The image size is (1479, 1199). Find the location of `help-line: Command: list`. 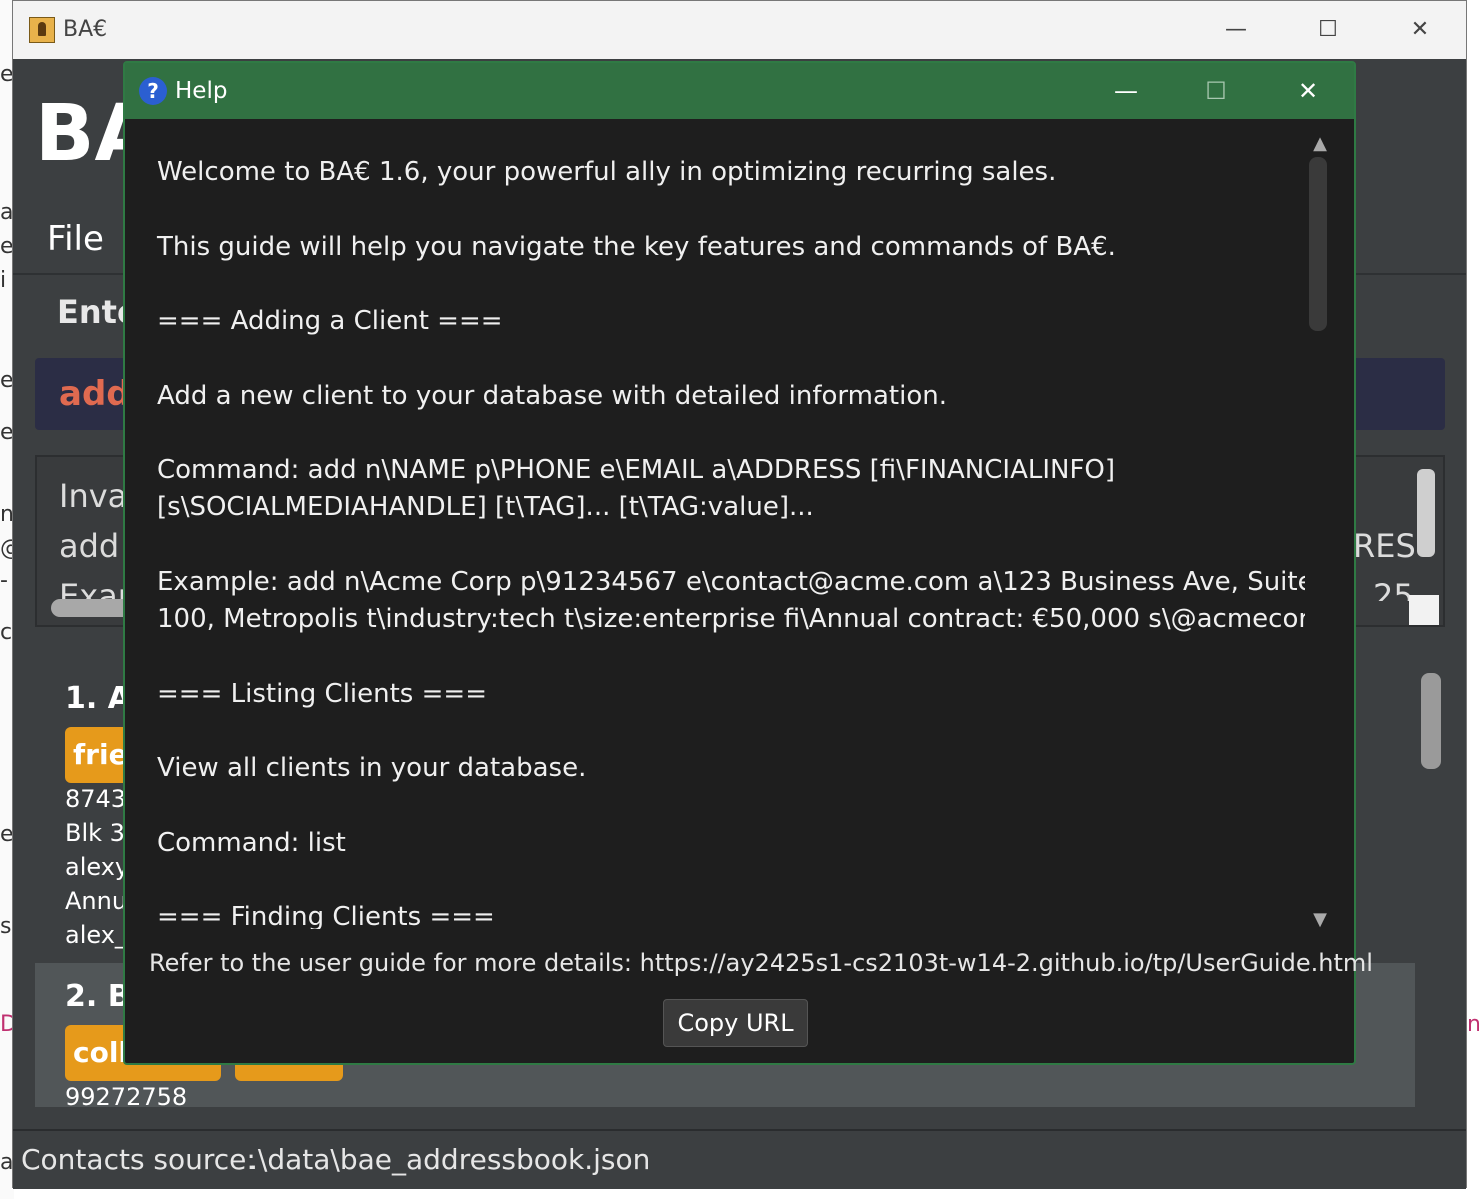

help-line: Command: list is located at coordinates (251, 843).